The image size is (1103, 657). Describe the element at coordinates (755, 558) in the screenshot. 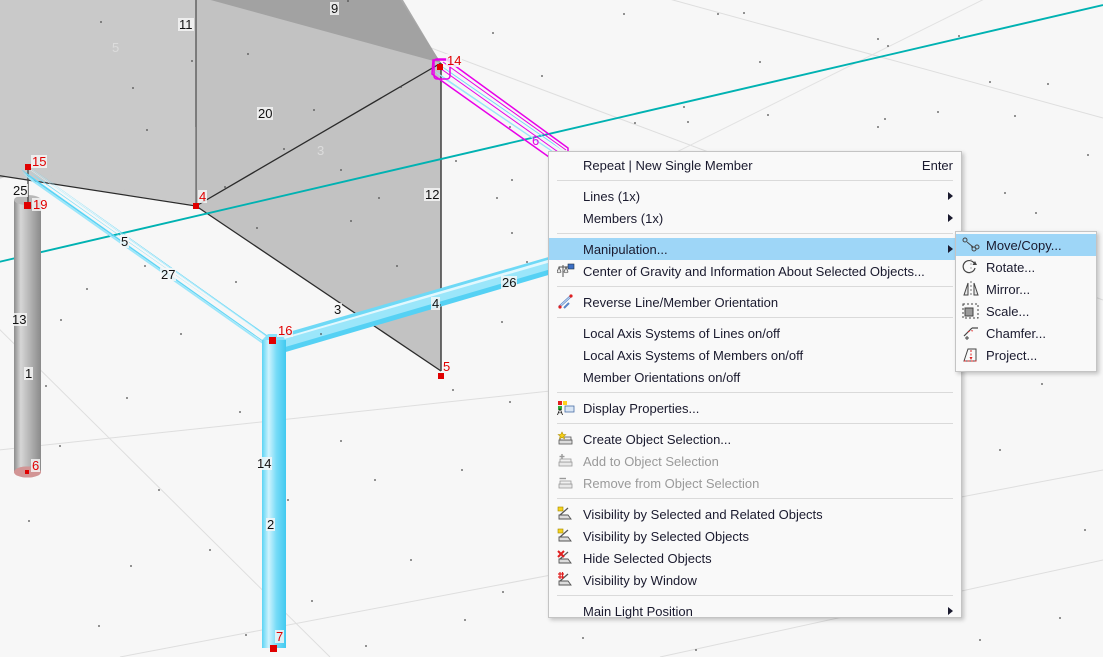

I see `menu-item-hide-selected-objects: Hide Selected Objects` at that location.